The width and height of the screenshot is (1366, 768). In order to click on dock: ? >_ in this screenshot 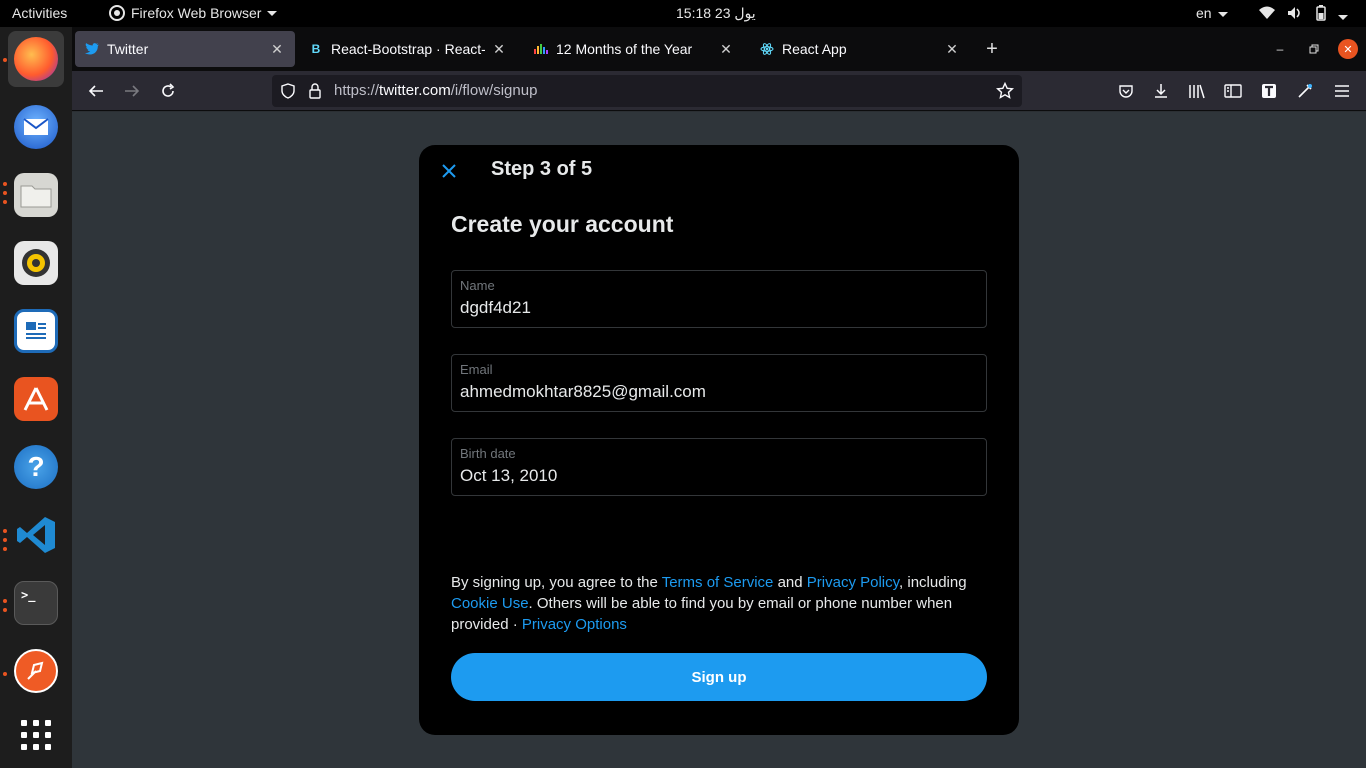, I will do `click(36, 397)`.